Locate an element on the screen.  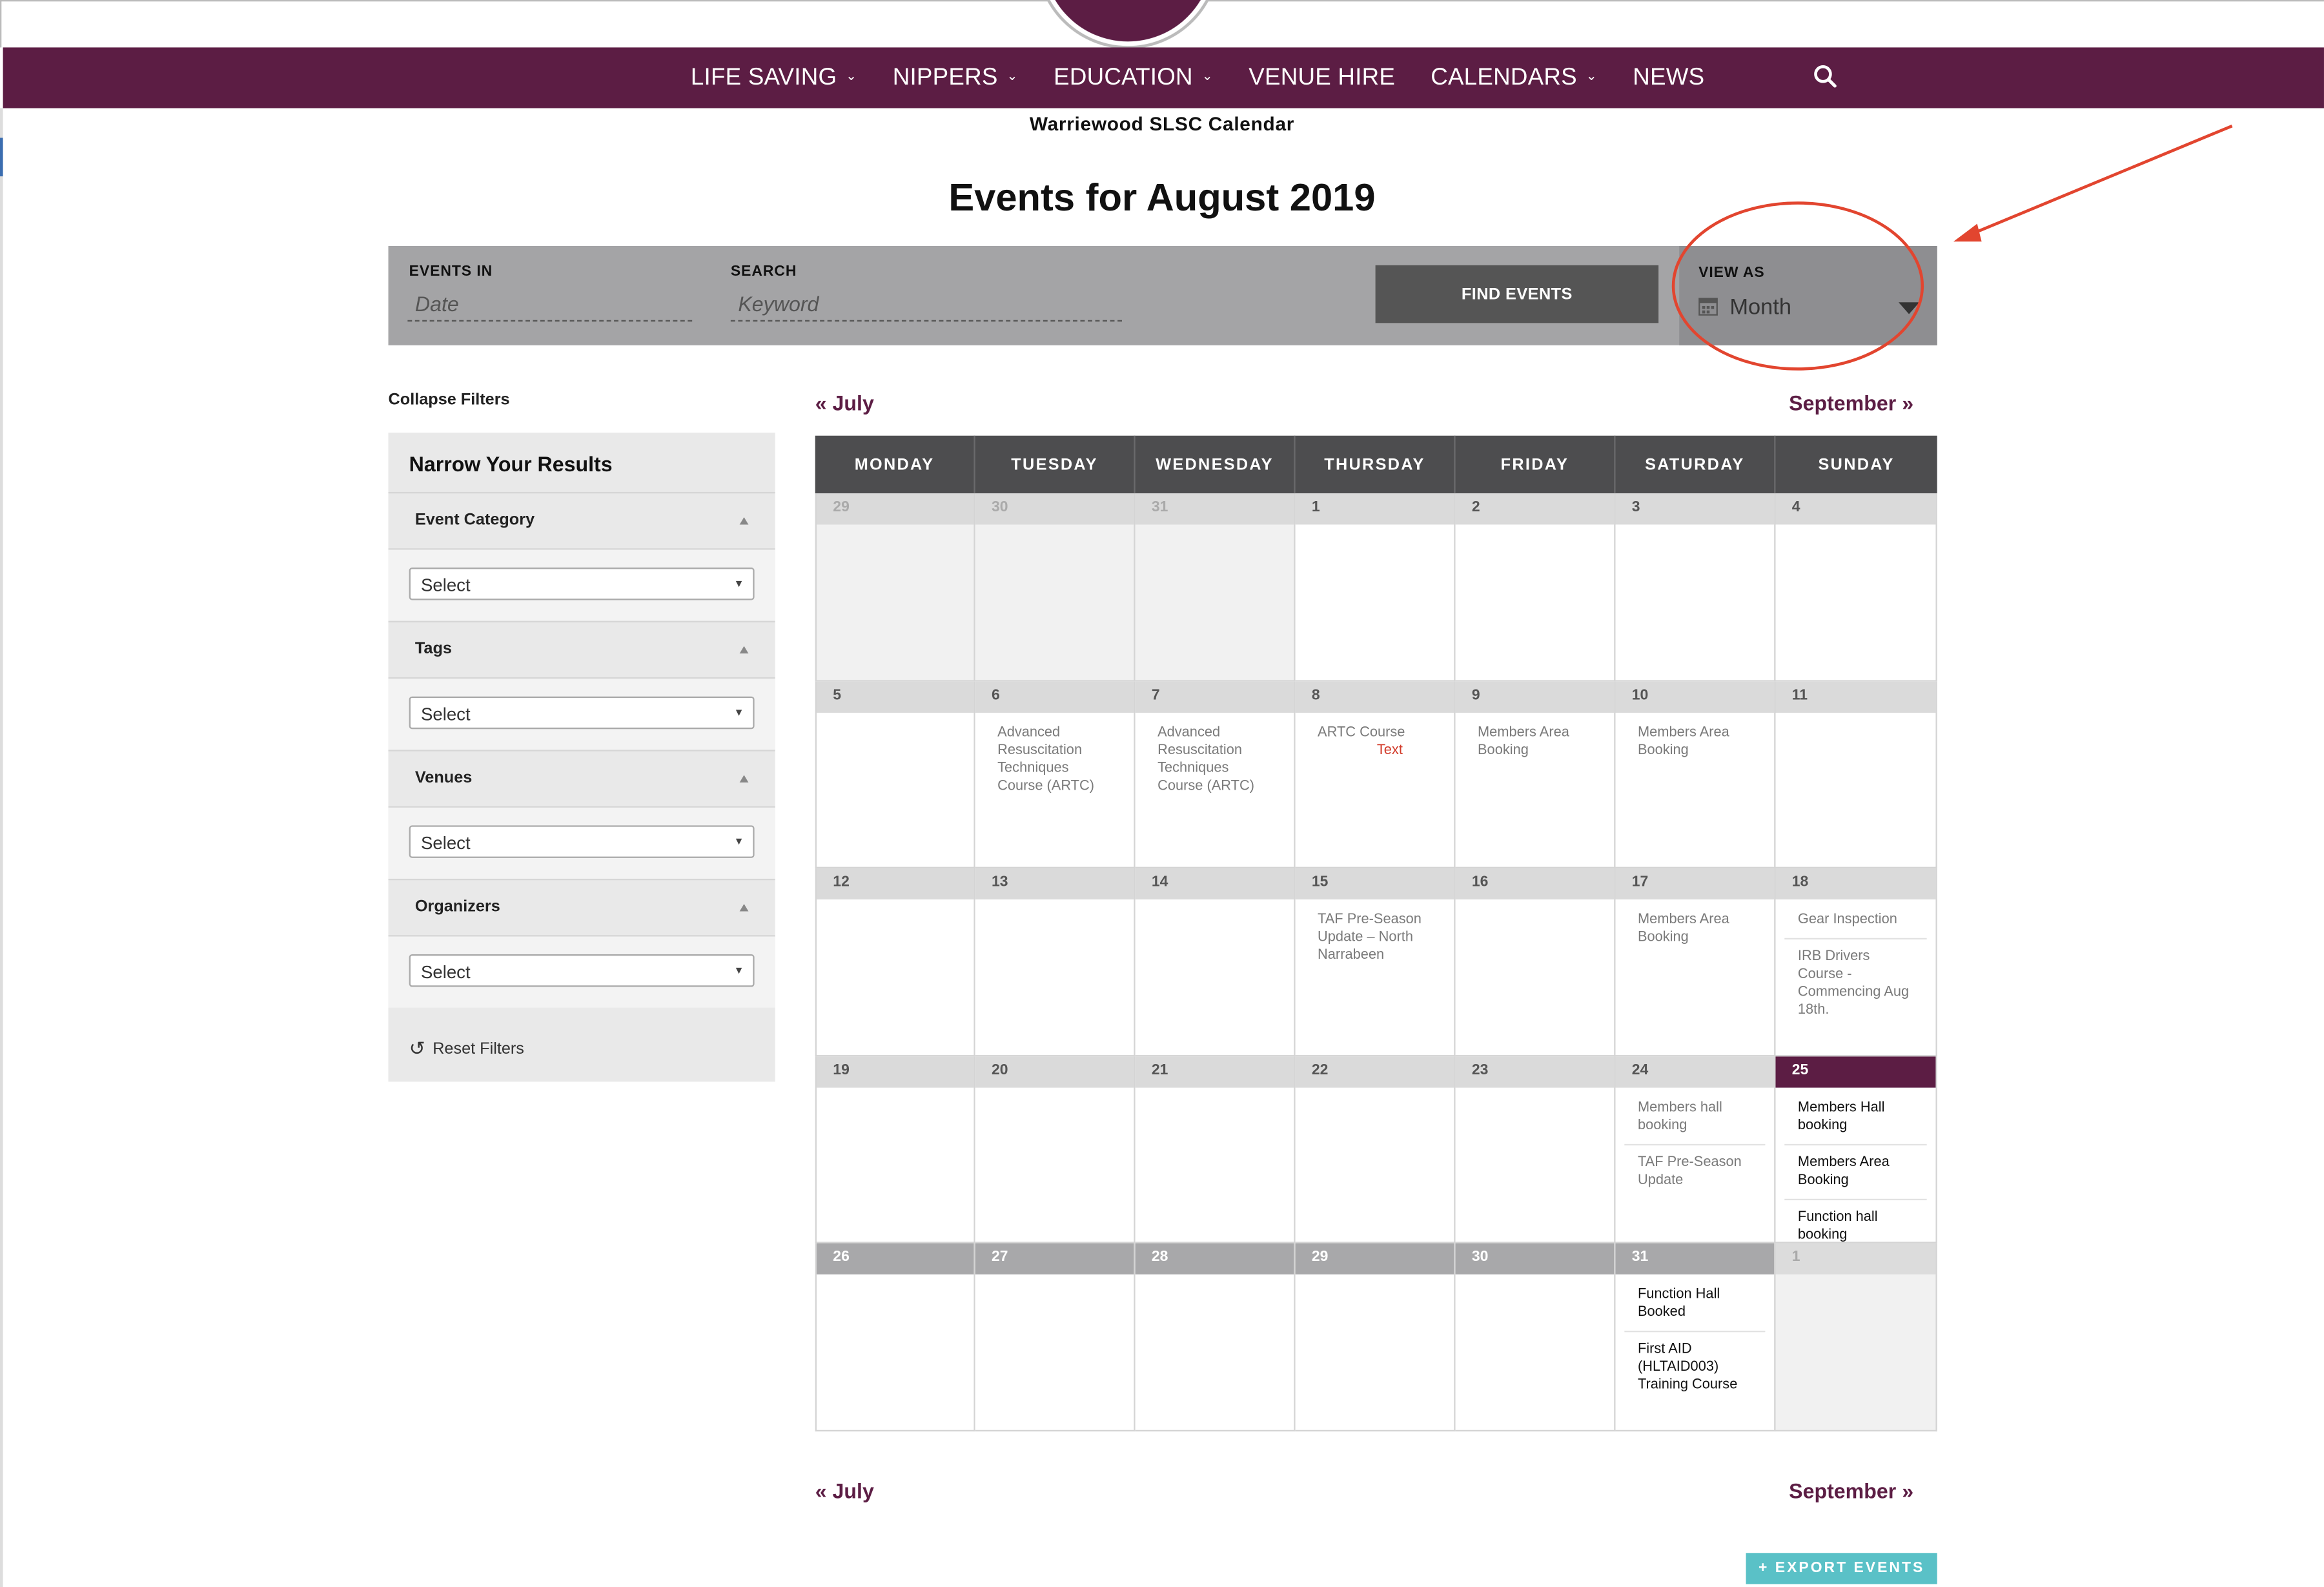
filter-section-event-category: Event Category is located at coordinates (581, 519).